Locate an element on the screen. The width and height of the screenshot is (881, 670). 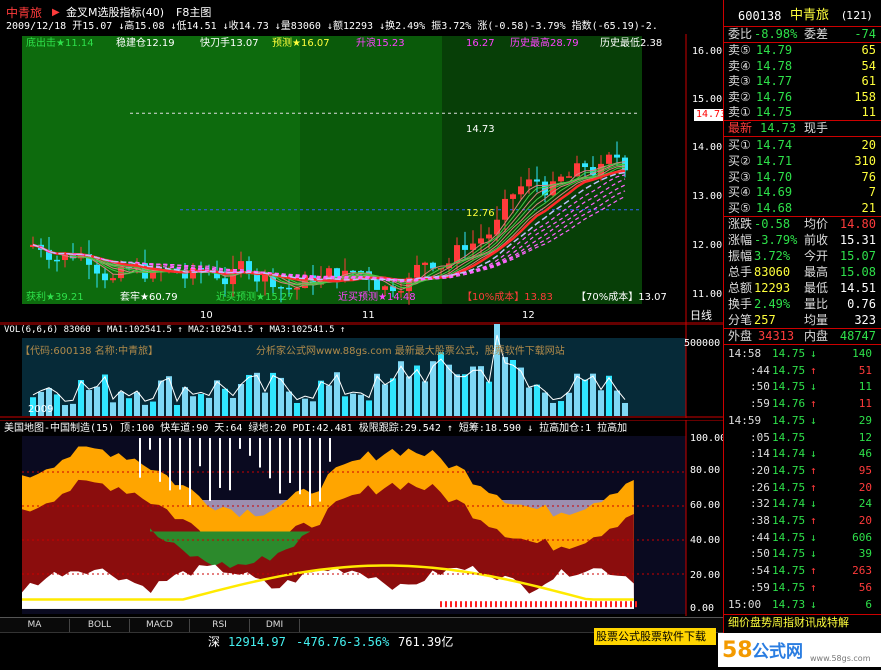
index-value: 12914.97 is located at coordinates (257, 642).